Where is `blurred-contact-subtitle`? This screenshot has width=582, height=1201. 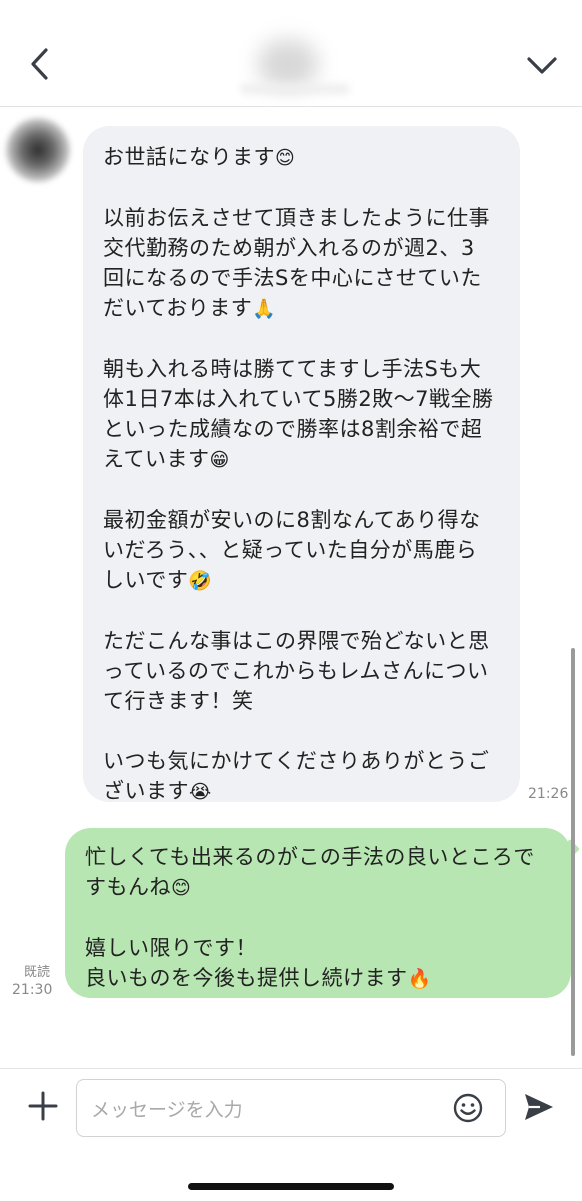
blurred-contact-subtitle is located at coordinates (295, 89).